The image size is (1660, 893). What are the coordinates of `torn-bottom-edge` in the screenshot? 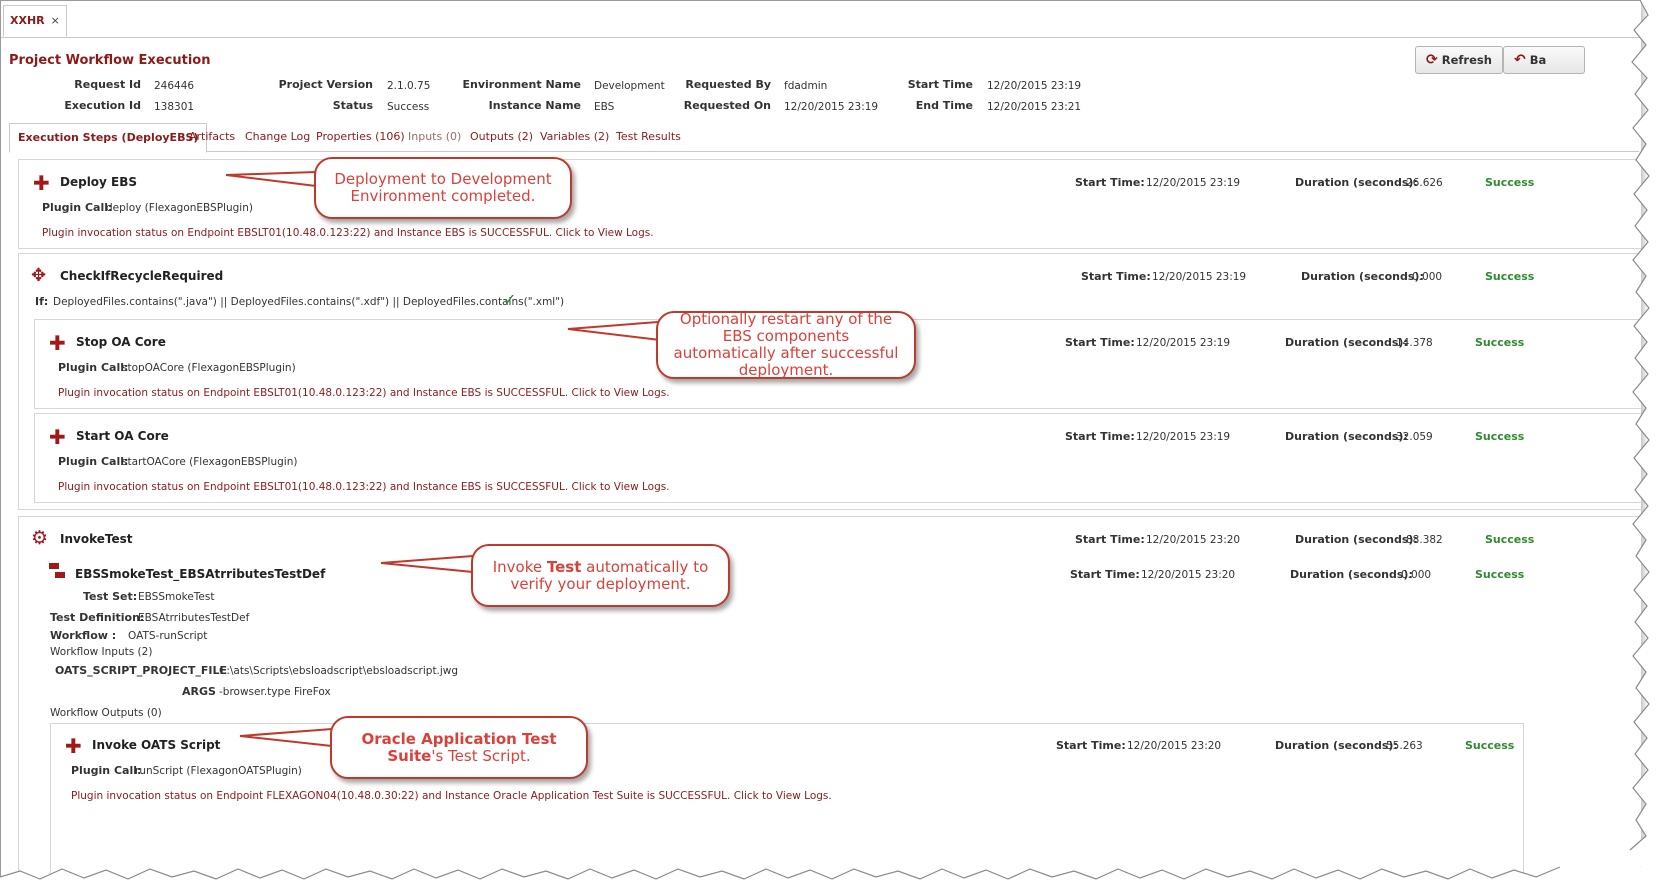 It's located at (830, 879).